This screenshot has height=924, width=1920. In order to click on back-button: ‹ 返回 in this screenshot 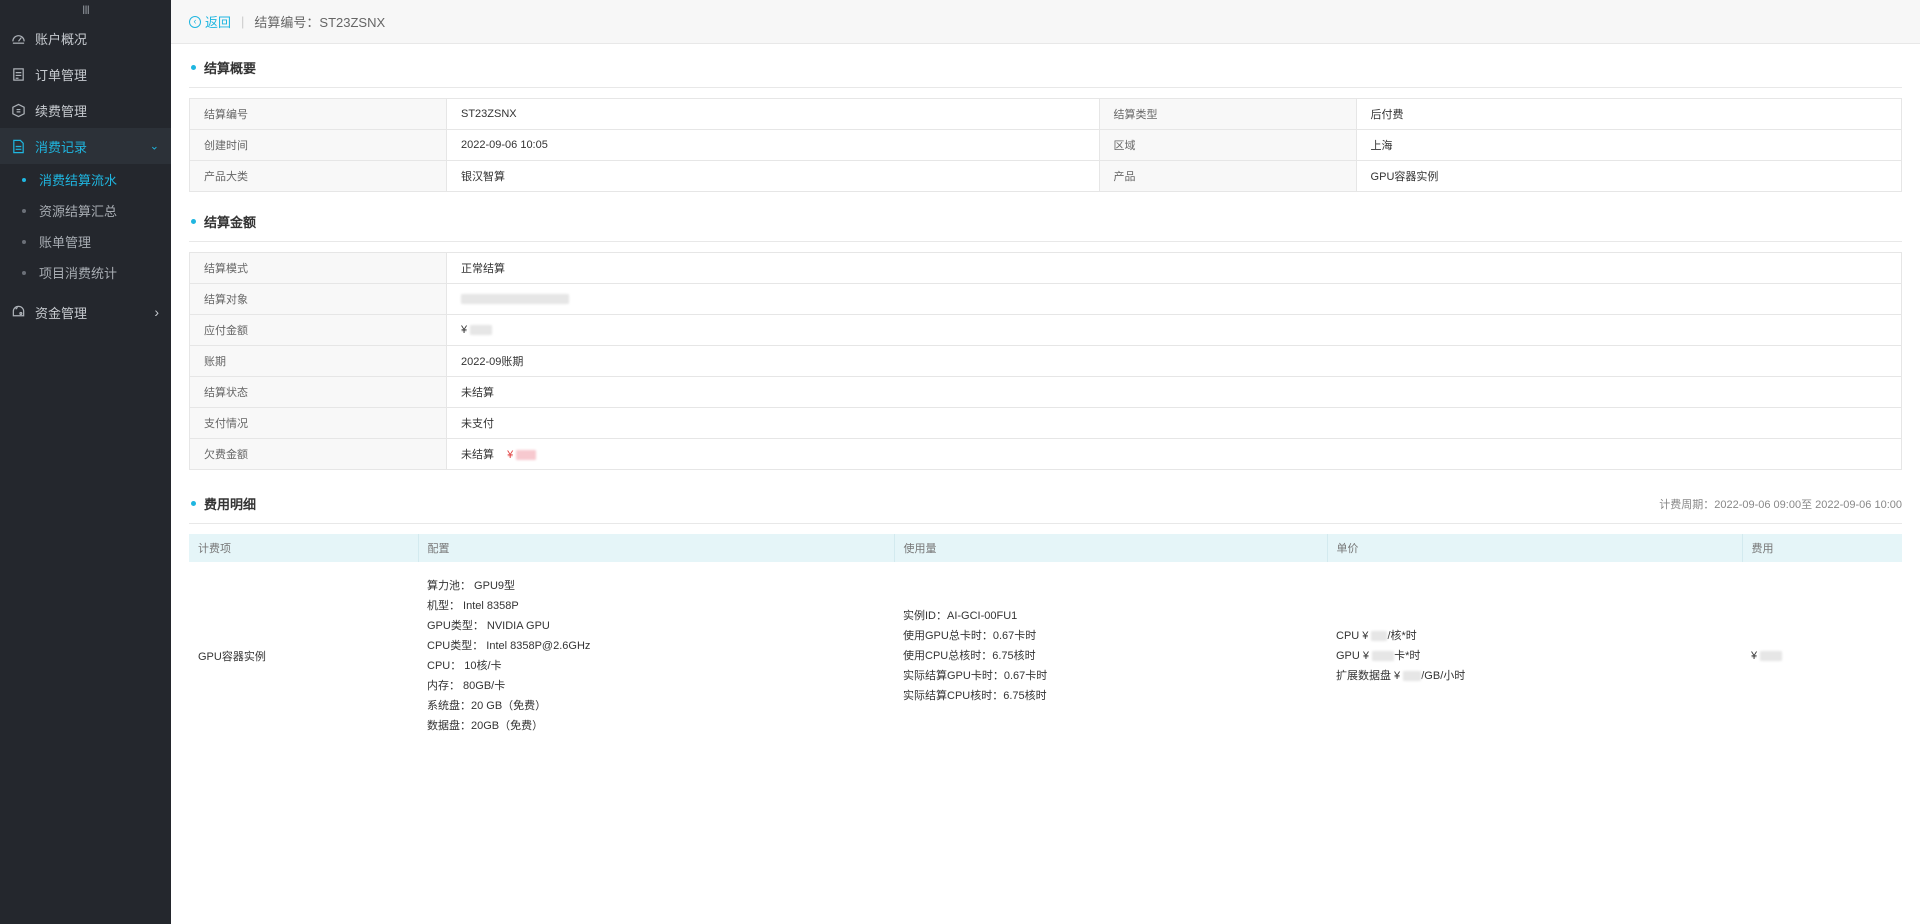, I will do `click(210, 21)`.